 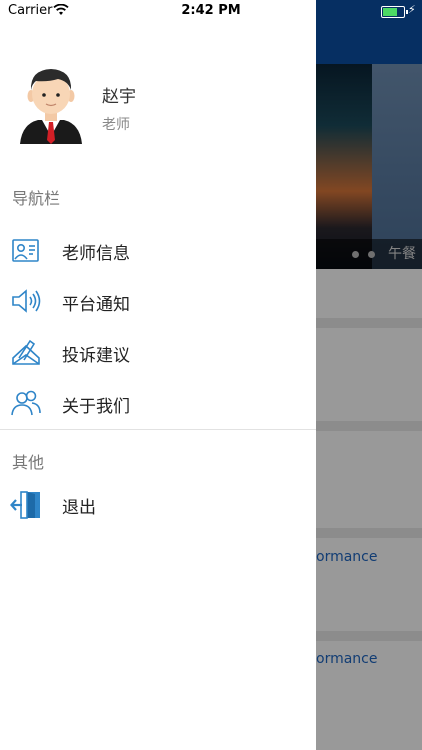 What do you see at coordinates (412, 9) in the screenshot?
I see `charging-icon: ⚡` at bounding box center [412, 9].